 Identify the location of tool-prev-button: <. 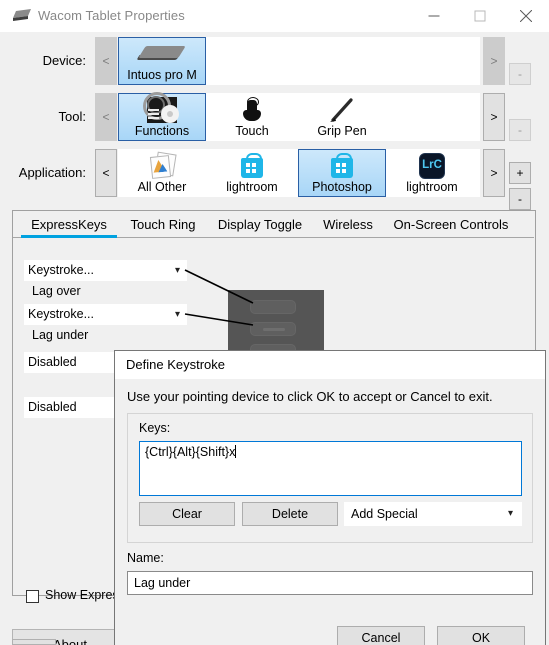
(106, 117).